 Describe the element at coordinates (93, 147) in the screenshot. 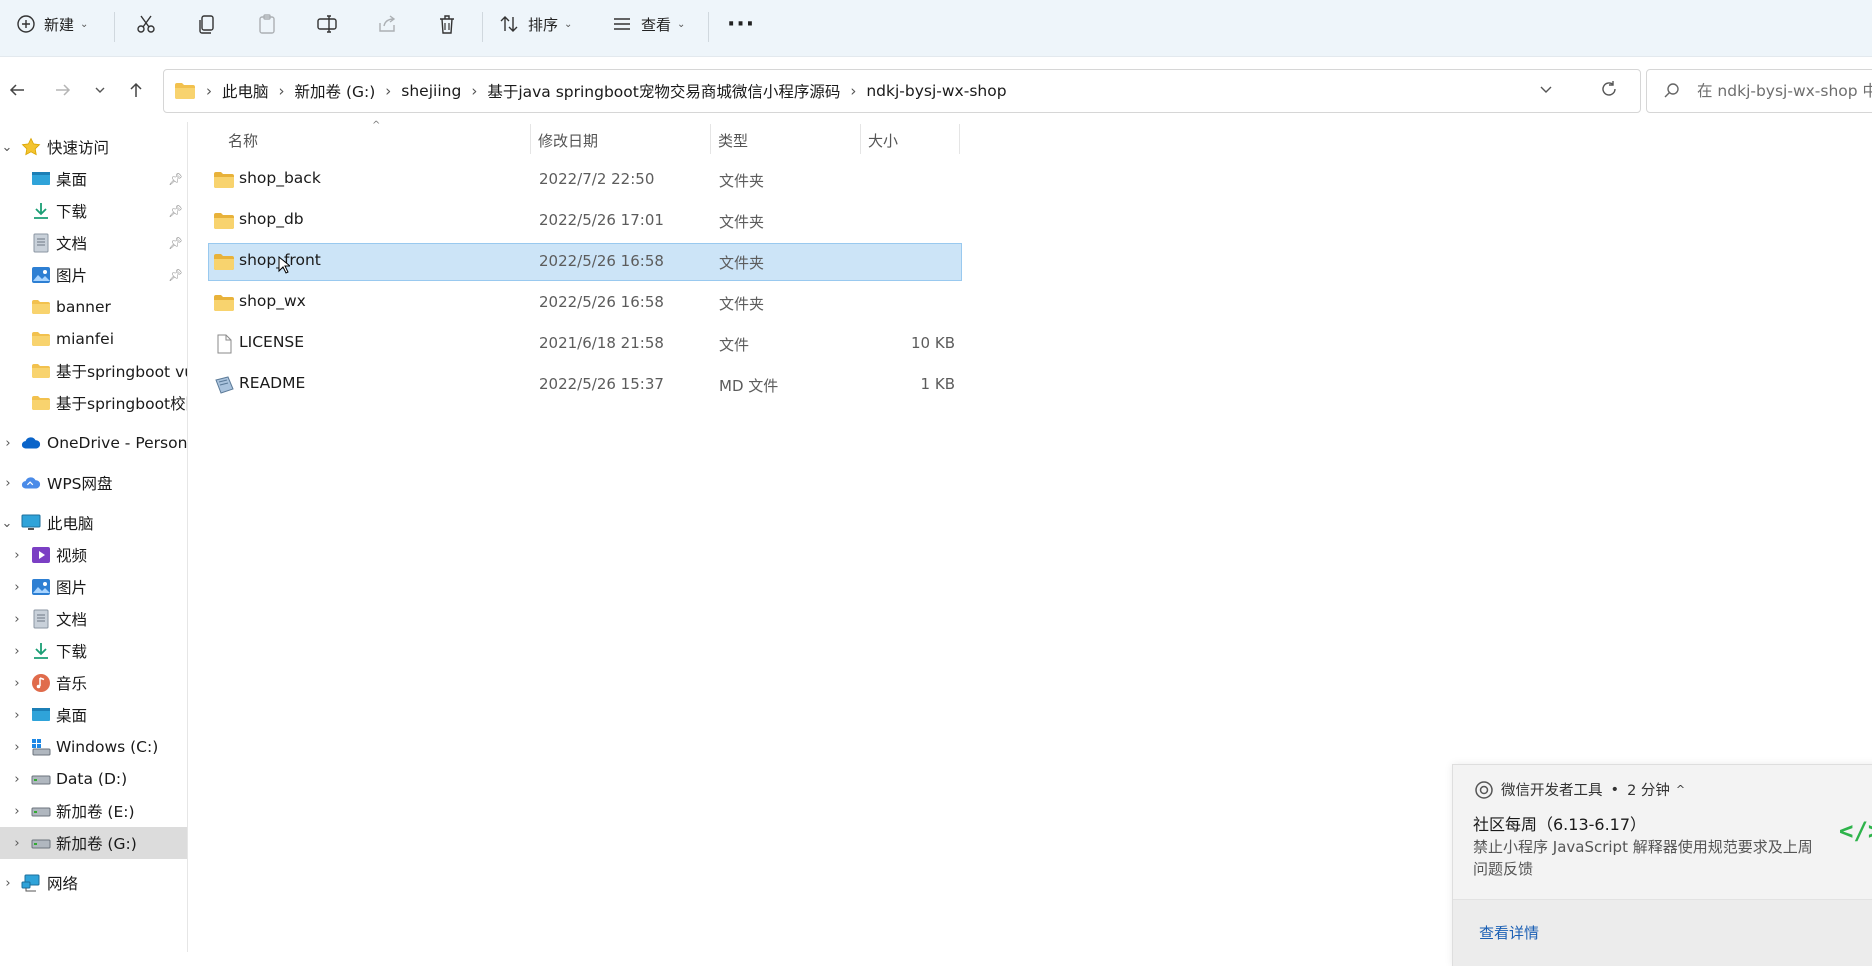

I see `nav-quick-access: ⌄ 快速访问` at that location.